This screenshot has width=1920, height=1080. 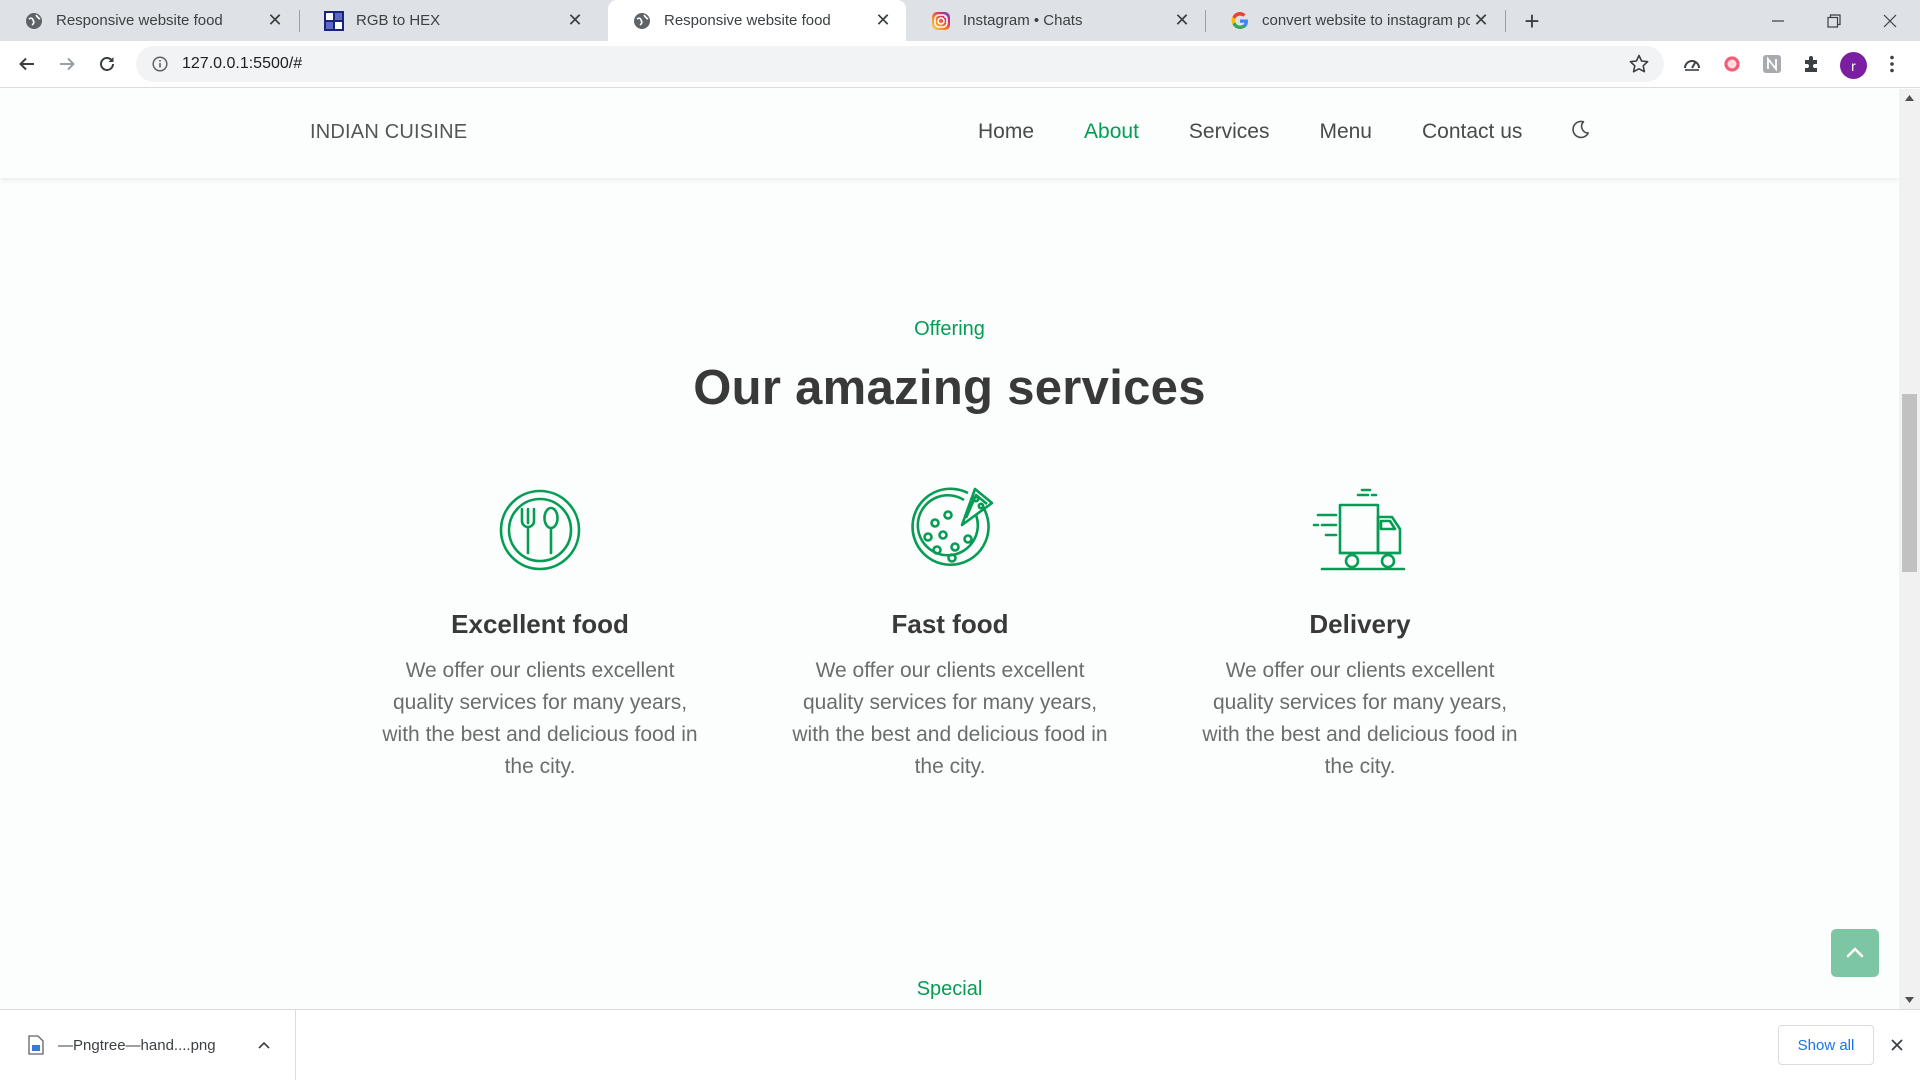 I want to click on restore-button, so click(x=1834, y=20).